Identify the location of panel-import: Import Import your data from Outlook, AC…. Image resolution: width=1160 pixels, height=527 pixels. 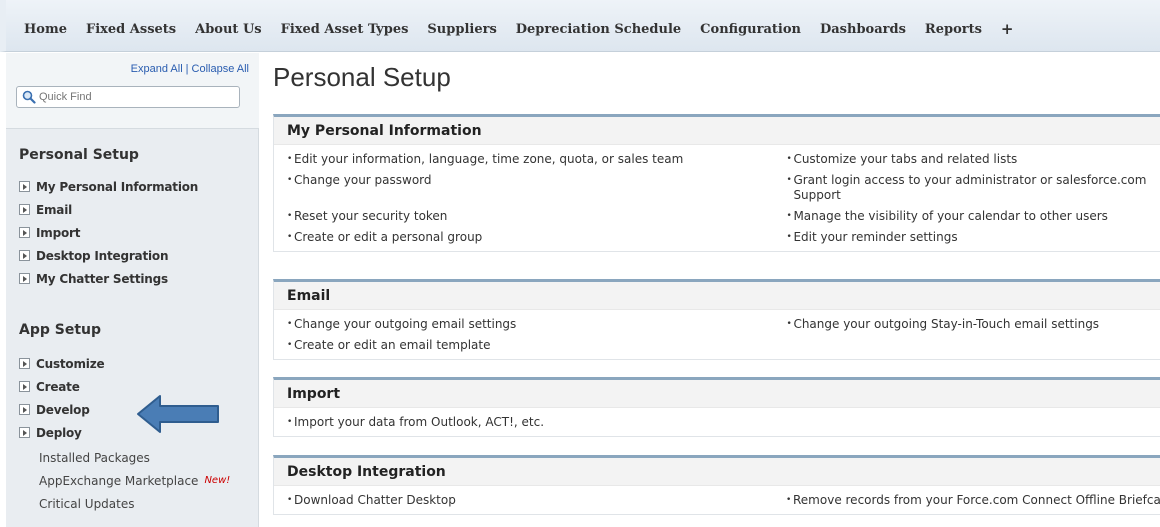
(716, 407).